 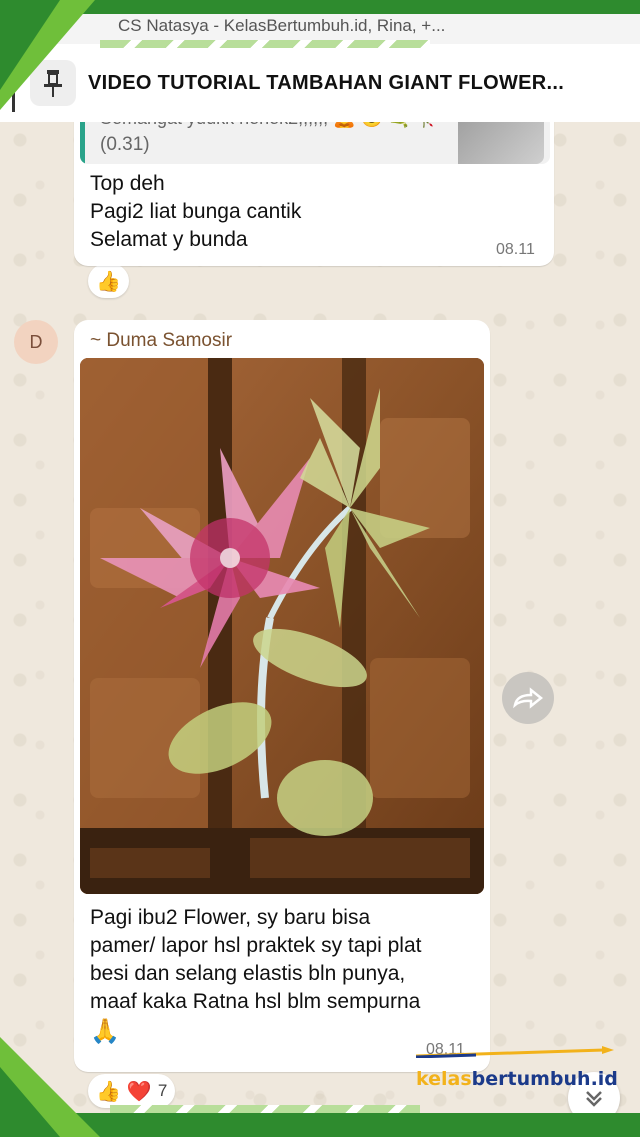 What do you see at coordinates (127, 183) in the screenshot?
I see `message-line: Top deh` at bounding box center [127, 183].